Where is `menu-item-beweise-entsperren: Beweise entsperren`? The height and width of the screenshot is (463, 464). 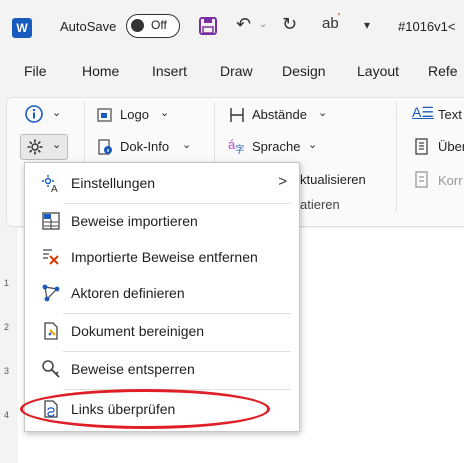 menu-item-beweise-entsperren: Beweise entsperren is located at coordinates (162, 369).